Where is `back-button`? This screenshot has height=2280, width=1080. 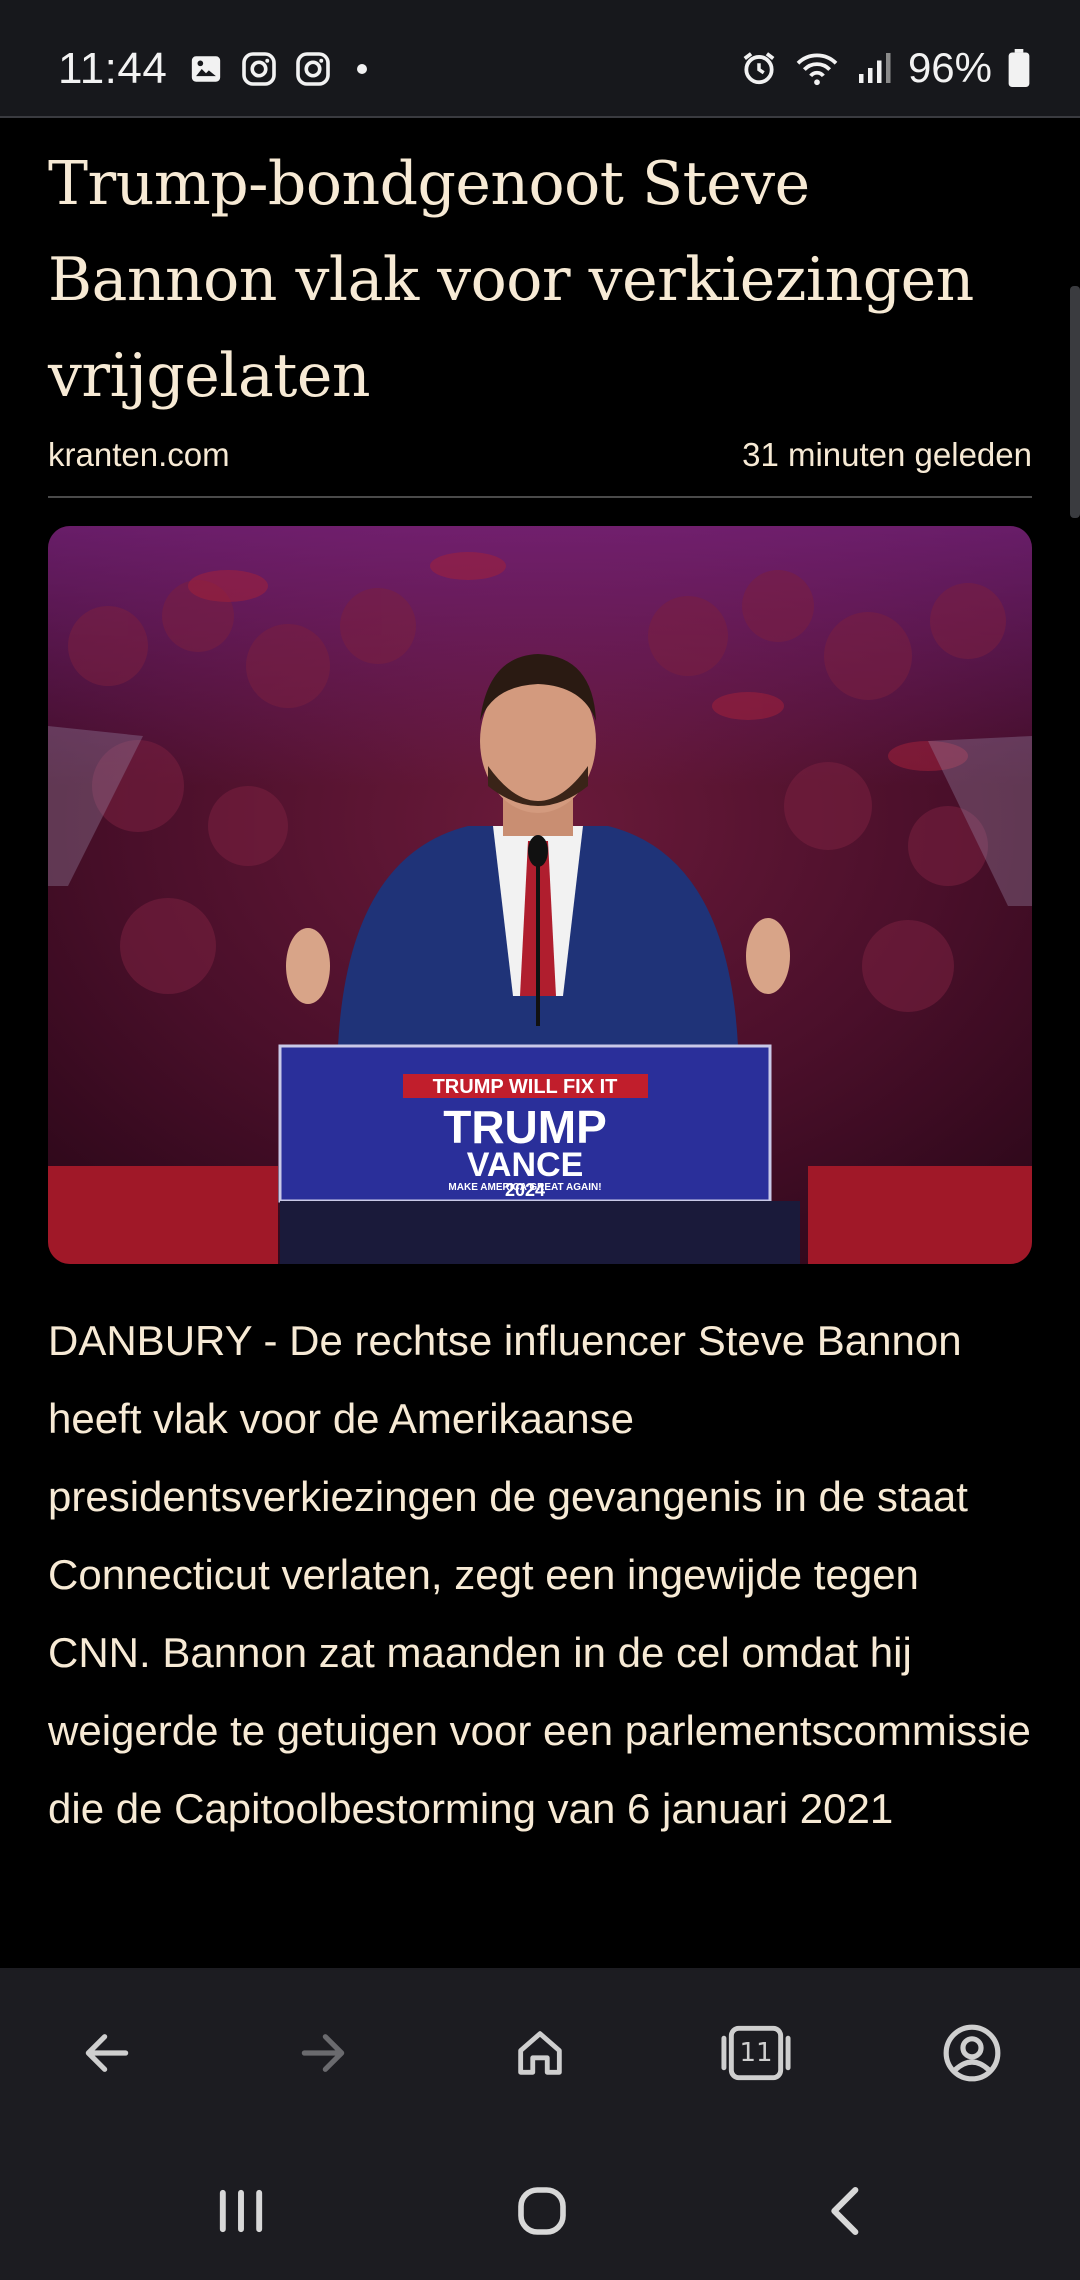 back-button is located at coordinates (107, 2053).